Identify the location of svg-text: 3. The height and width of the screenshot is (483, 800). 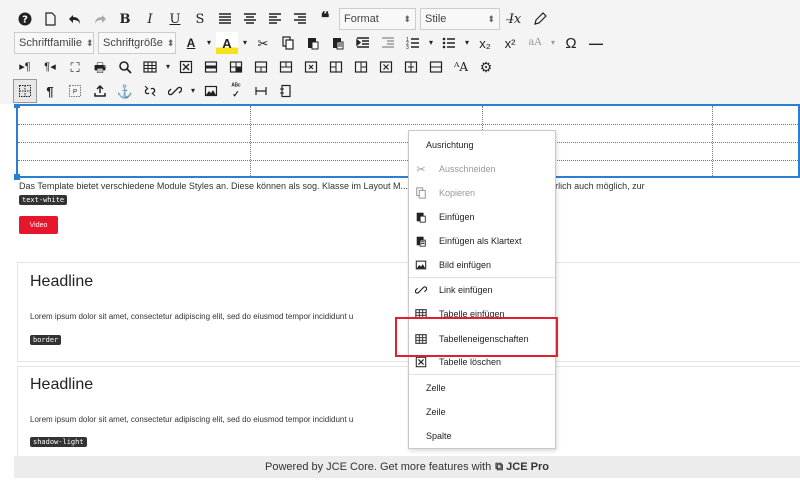
(407, 47).